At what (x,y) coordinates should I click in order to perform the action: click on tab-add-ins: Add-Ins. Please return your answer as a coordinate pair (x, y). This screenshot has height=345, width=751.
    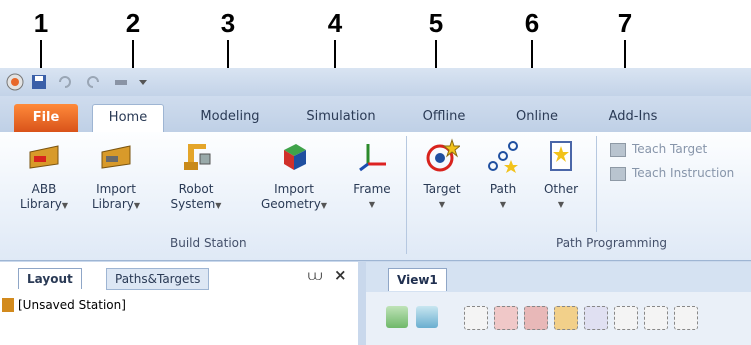
    Looking at the image, I should click on (633, 117).